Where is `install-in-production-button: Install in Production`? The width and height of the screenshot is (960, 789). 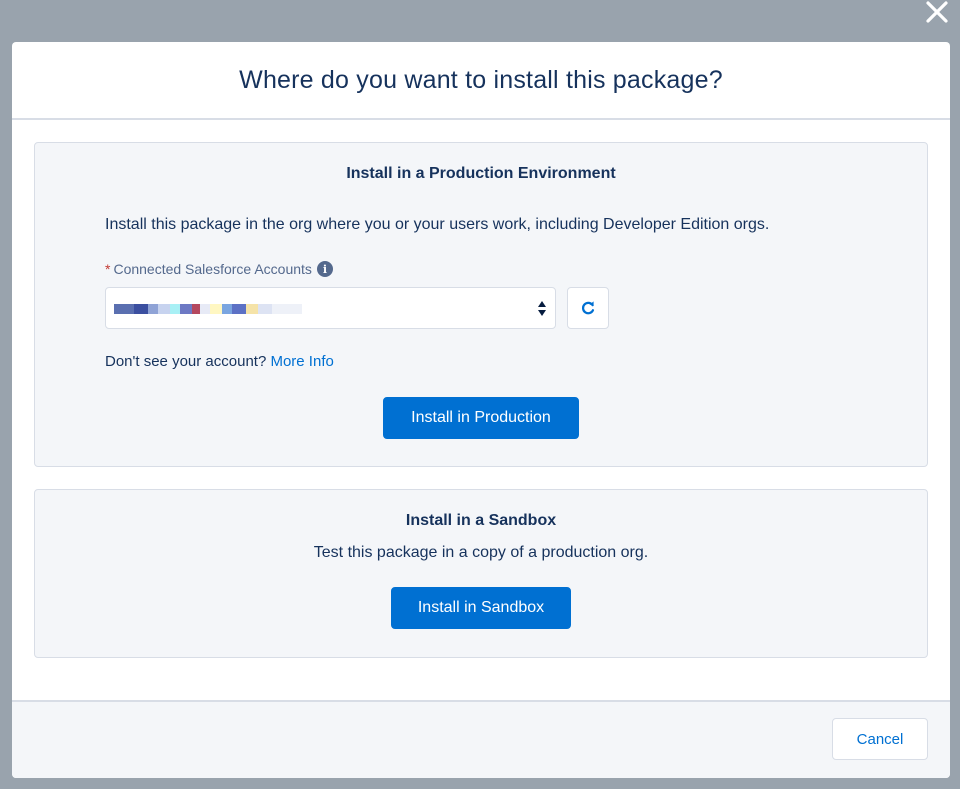
install-in-production-button: Install in Production is located at coordinates (481, 418).